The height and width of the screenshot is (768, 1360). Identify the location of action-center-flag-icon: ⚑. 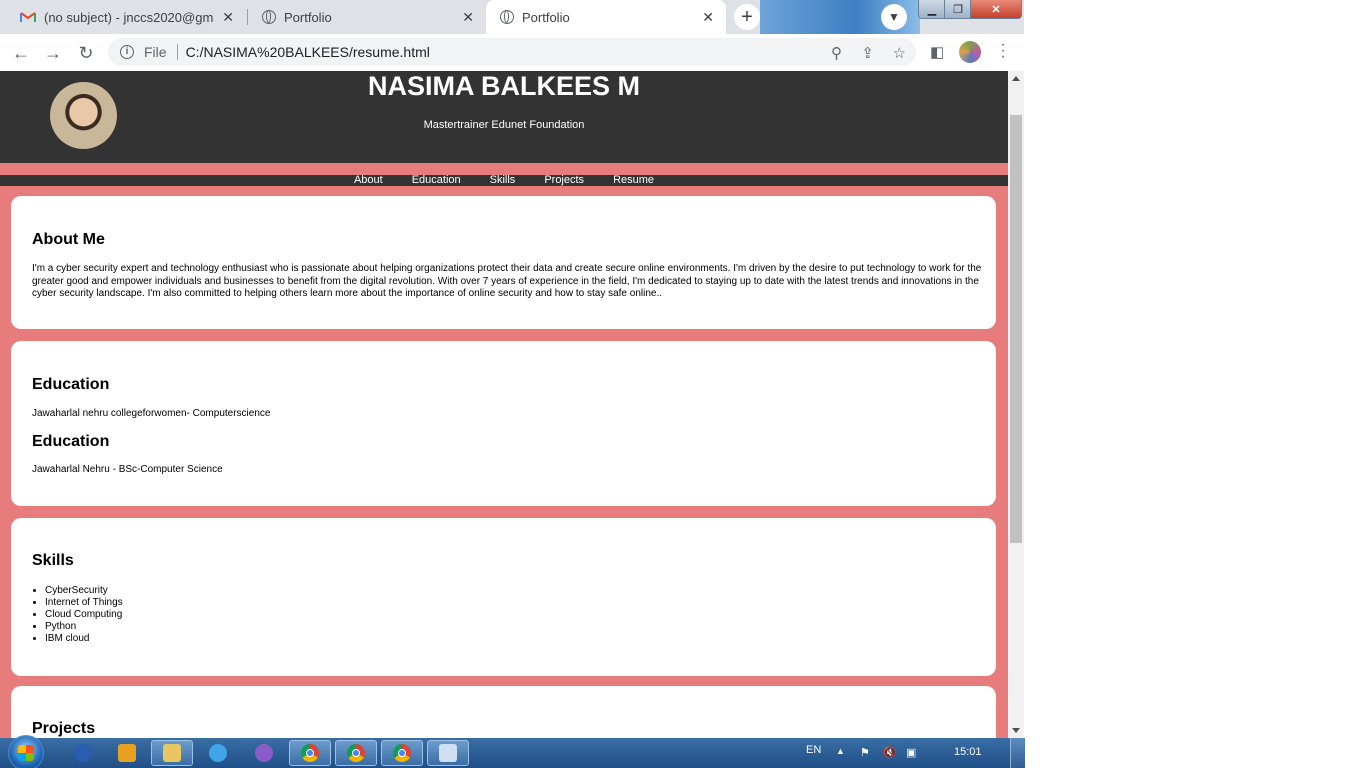
(867, 752).